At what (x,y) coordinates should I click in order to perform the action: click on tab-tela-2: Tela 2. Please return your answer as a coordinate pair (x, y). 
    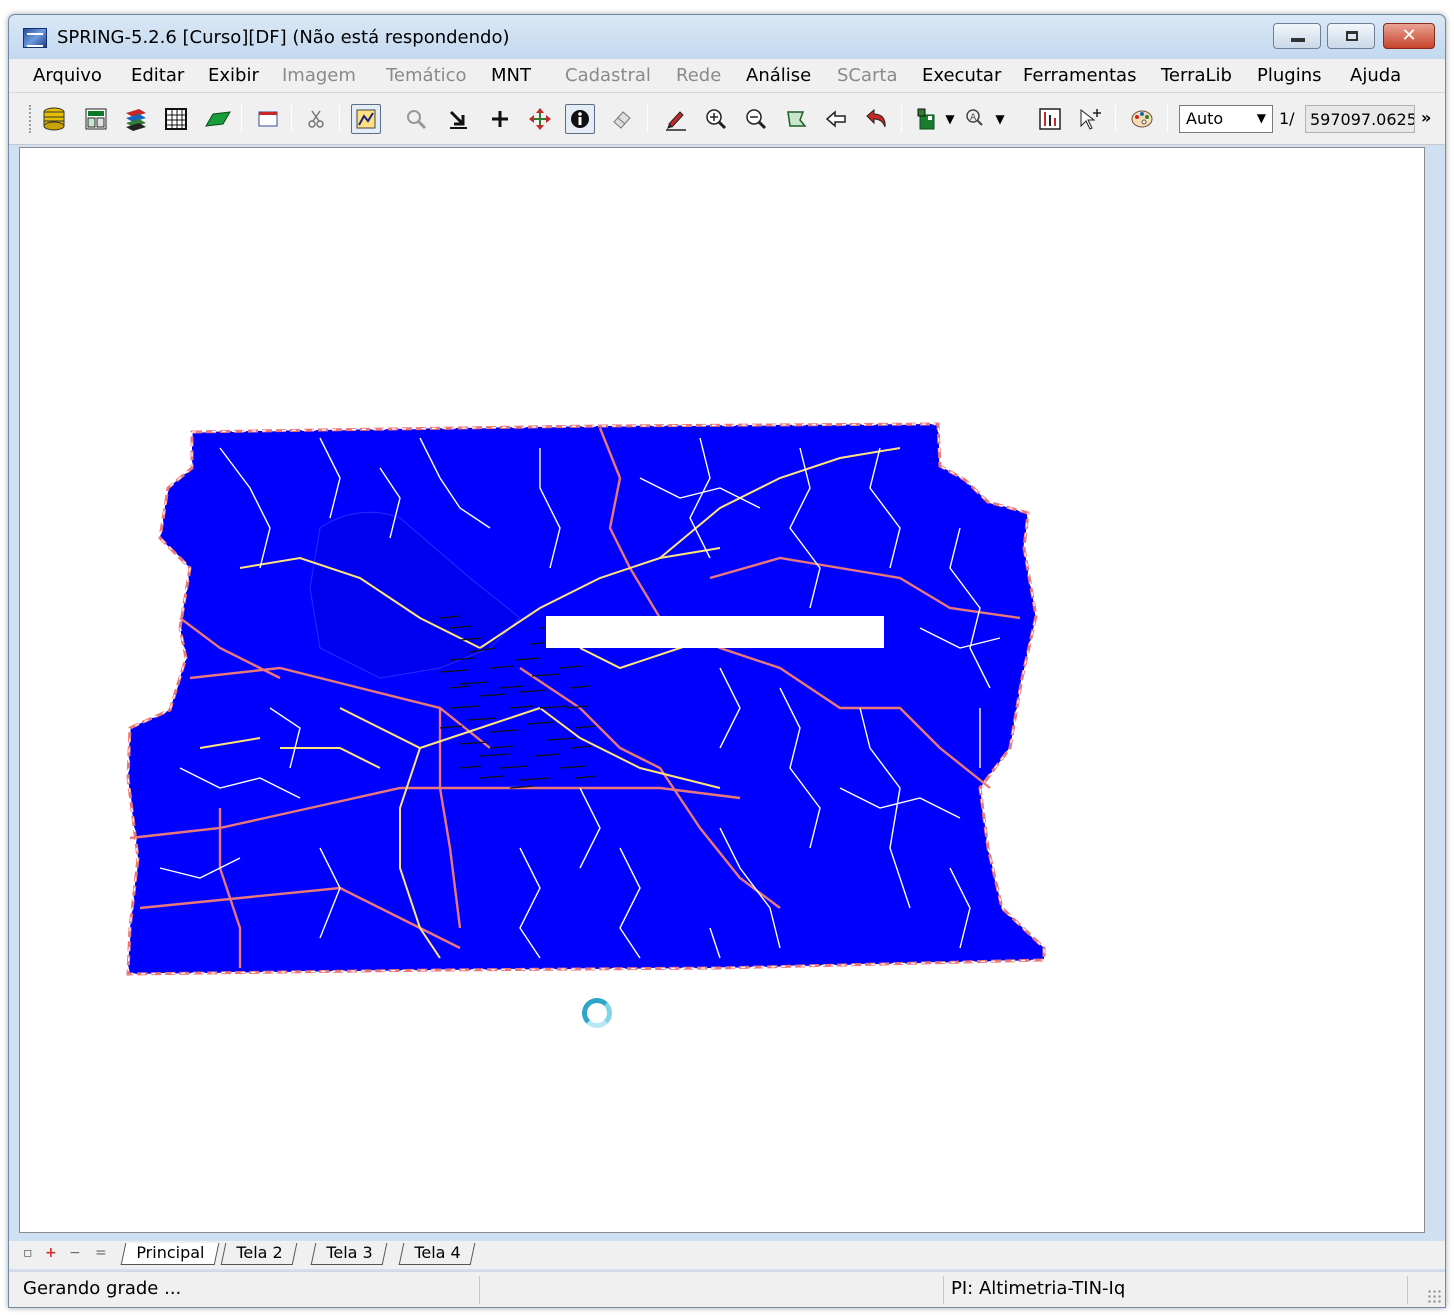
    Looking at the image, I should click on (259, 1254).